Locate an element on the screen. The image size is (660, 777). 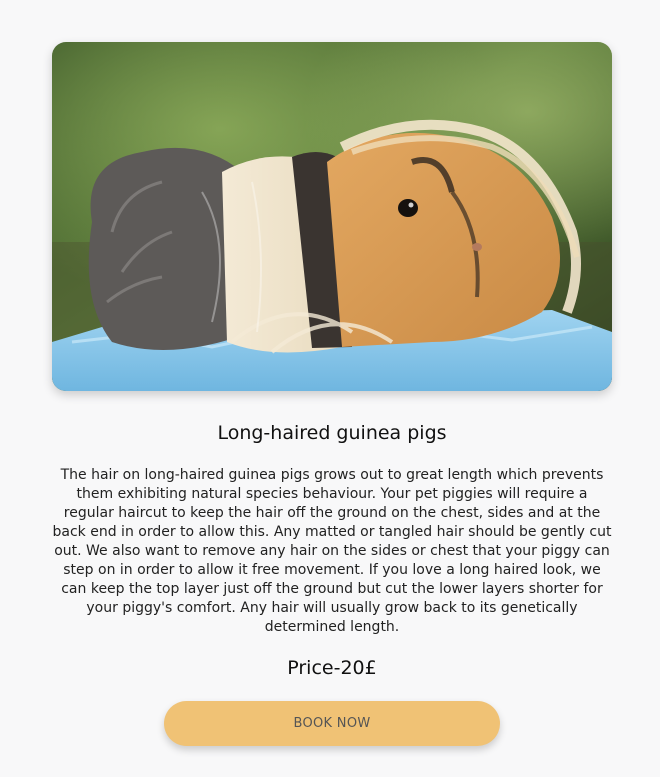
product-title: Long-haired guinea pigs is located at coordinates (332, 433).